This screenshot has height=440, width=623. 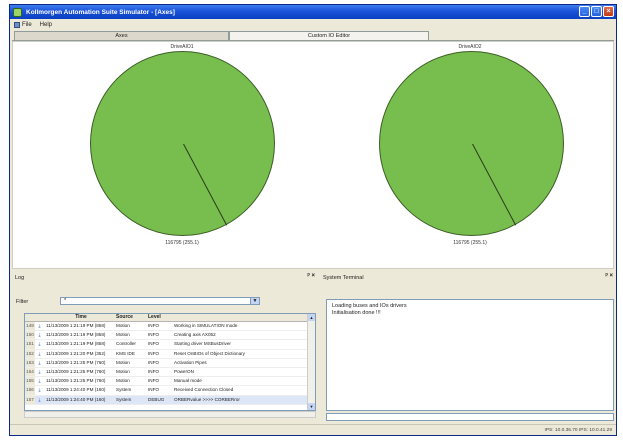 What do you see at coordinates (17, 24) in the screenshot?
I see `app-menu-icon` at bounding box center [17, 24].